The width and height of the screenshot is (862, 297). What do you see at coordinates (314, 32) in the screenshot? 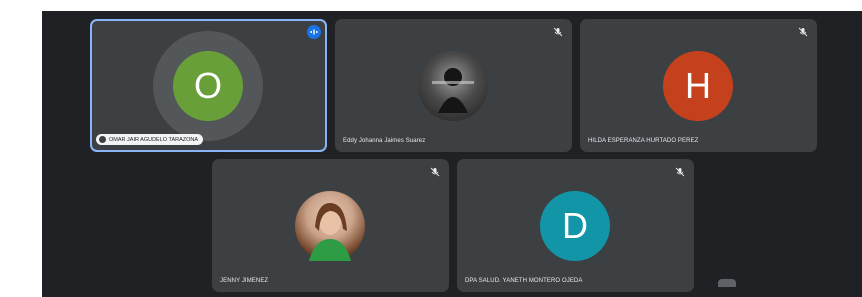
I see `speaking-icon` at bounding box center [314, 32].